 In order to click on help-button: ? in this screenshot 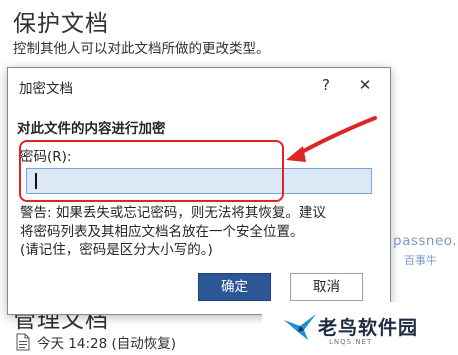, I will do `click(326, 85)`.